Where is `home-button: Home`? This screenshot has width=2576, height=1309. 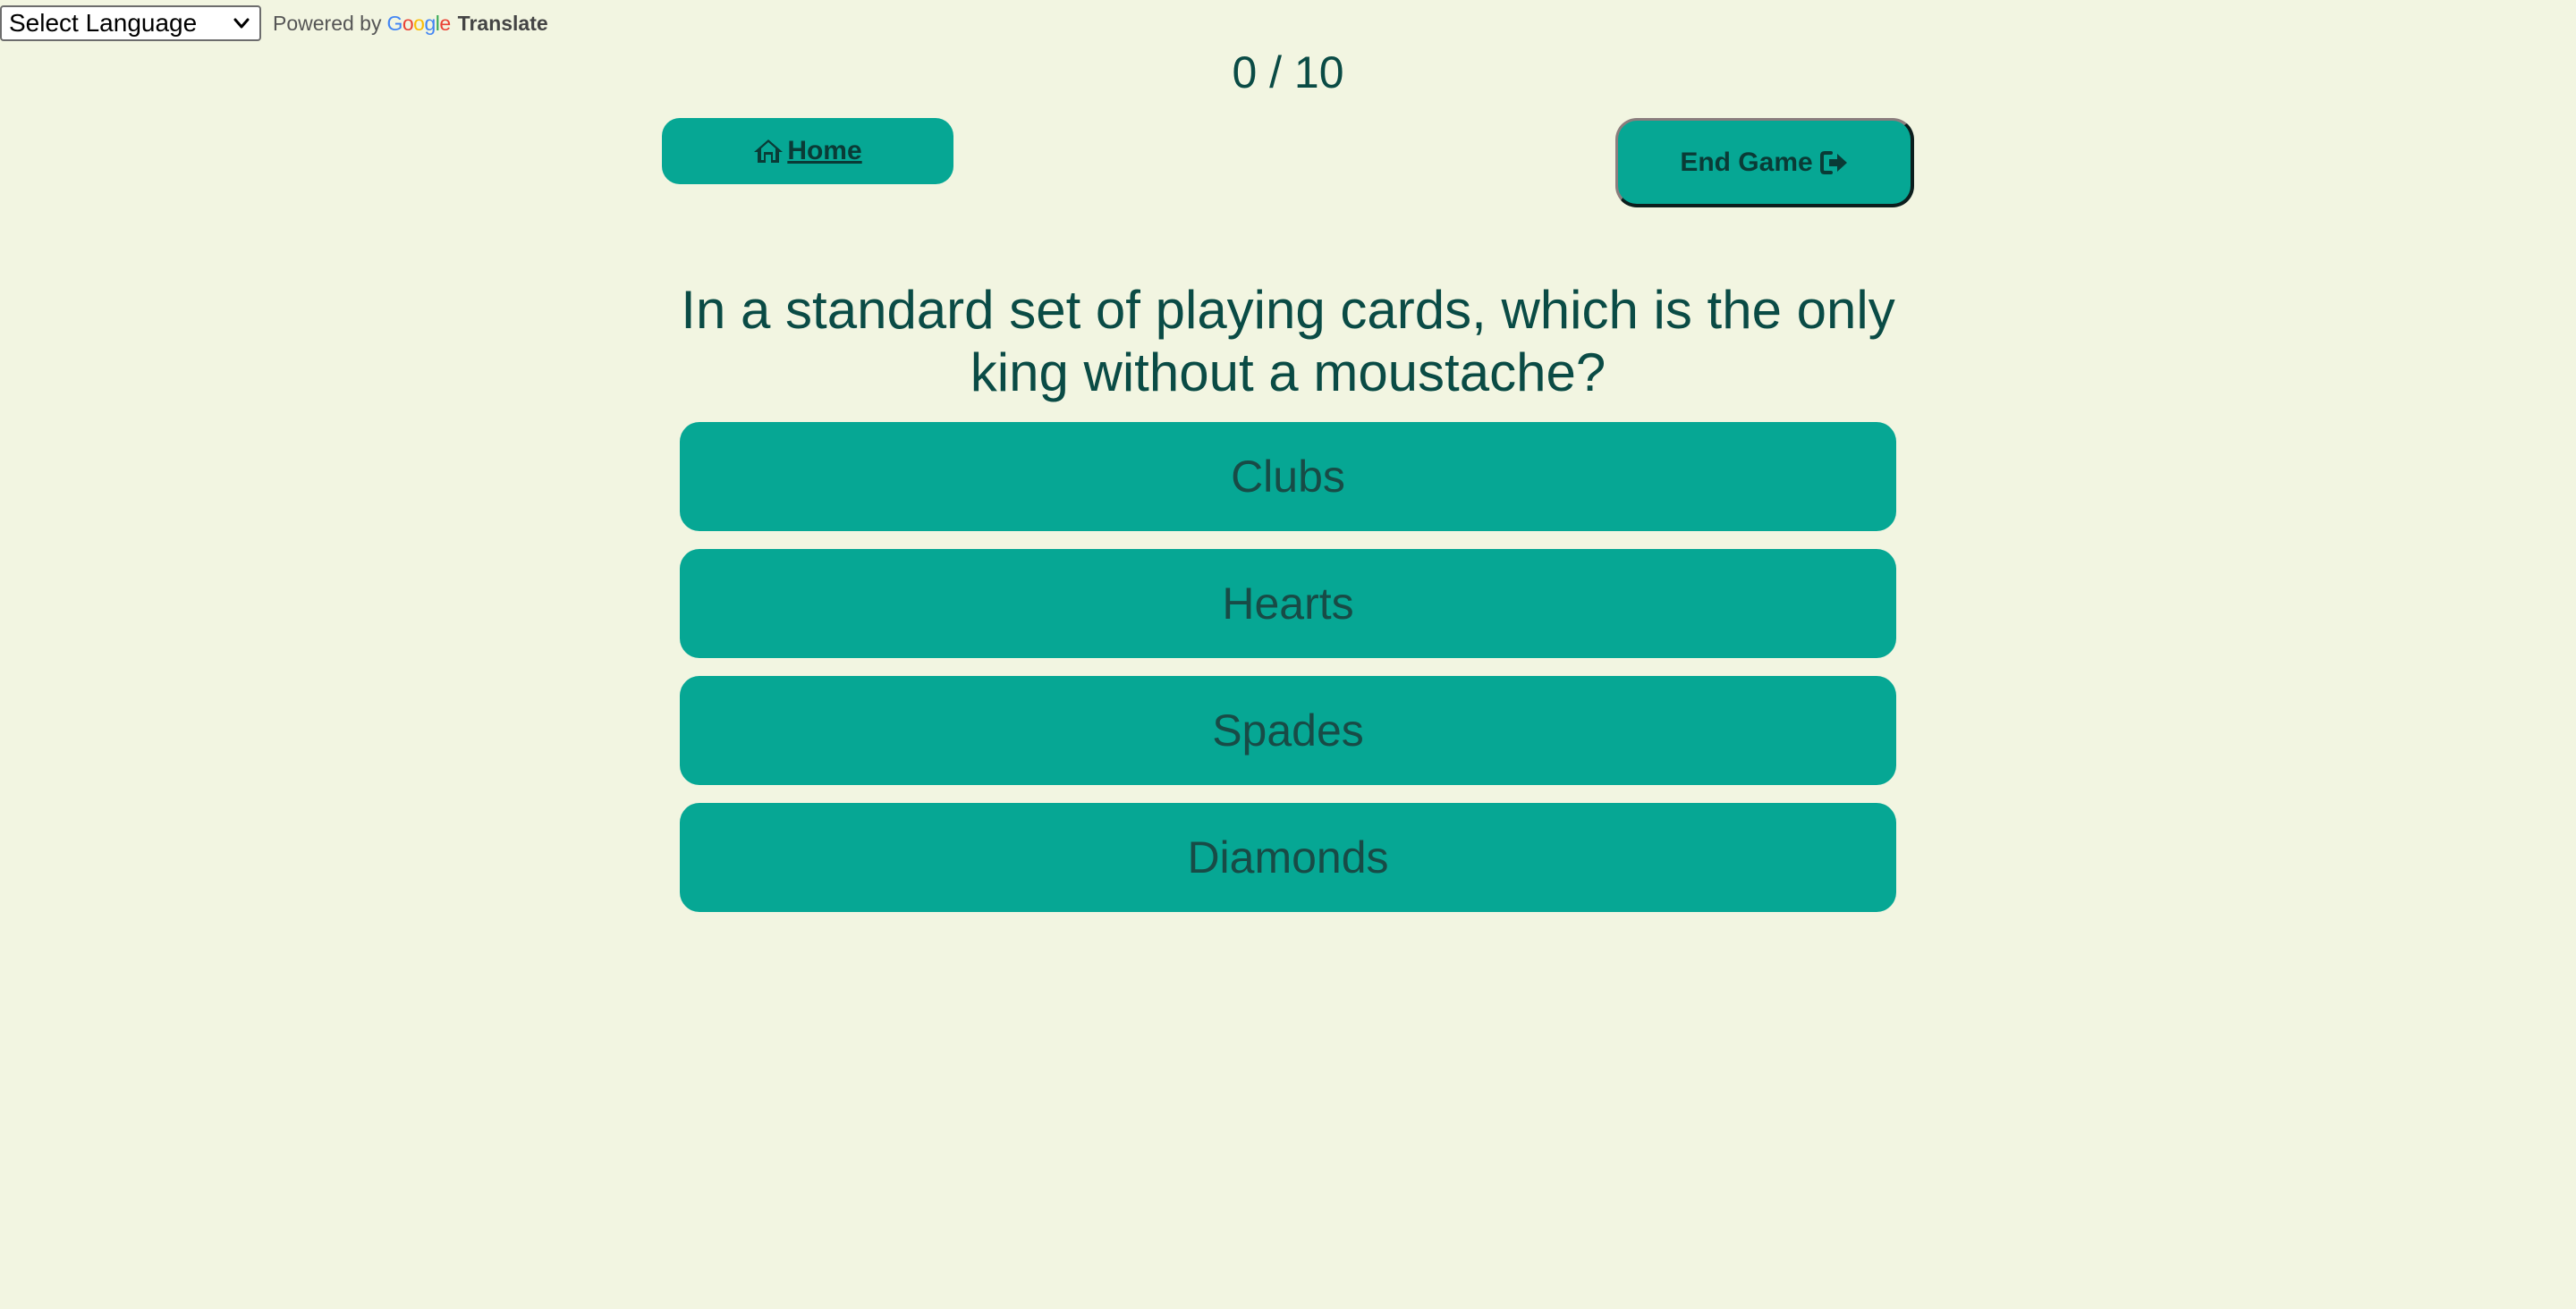
home-button: Home is located at coordinates (807, 151).